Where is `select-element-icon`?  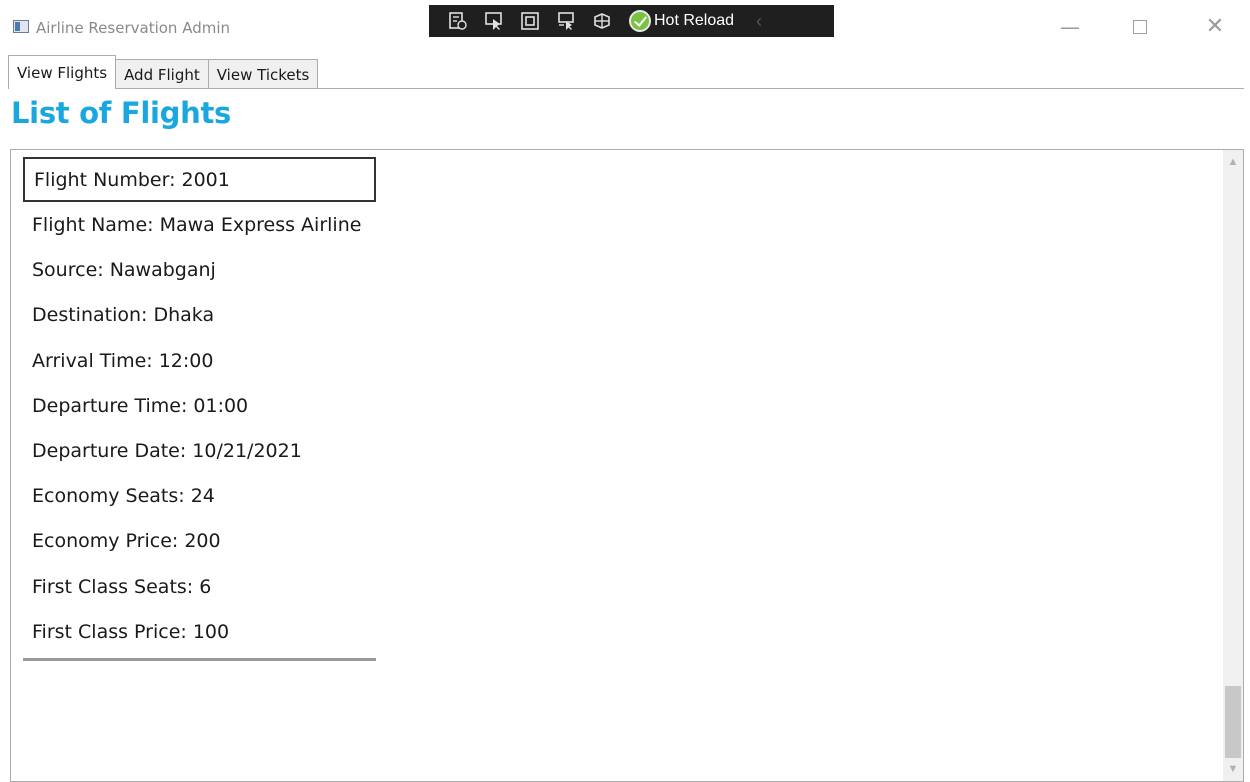 select-element-icon is located at coordinates (494, 21).